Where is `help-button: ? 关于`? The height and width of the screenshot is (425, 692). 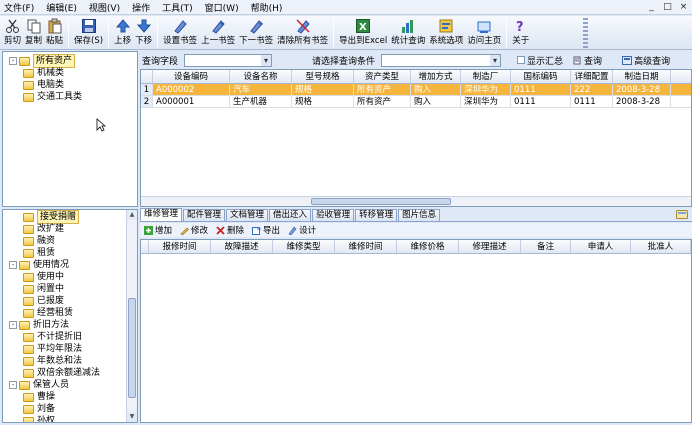 help-button: ? 关于 is located at coordinates (520, 32).